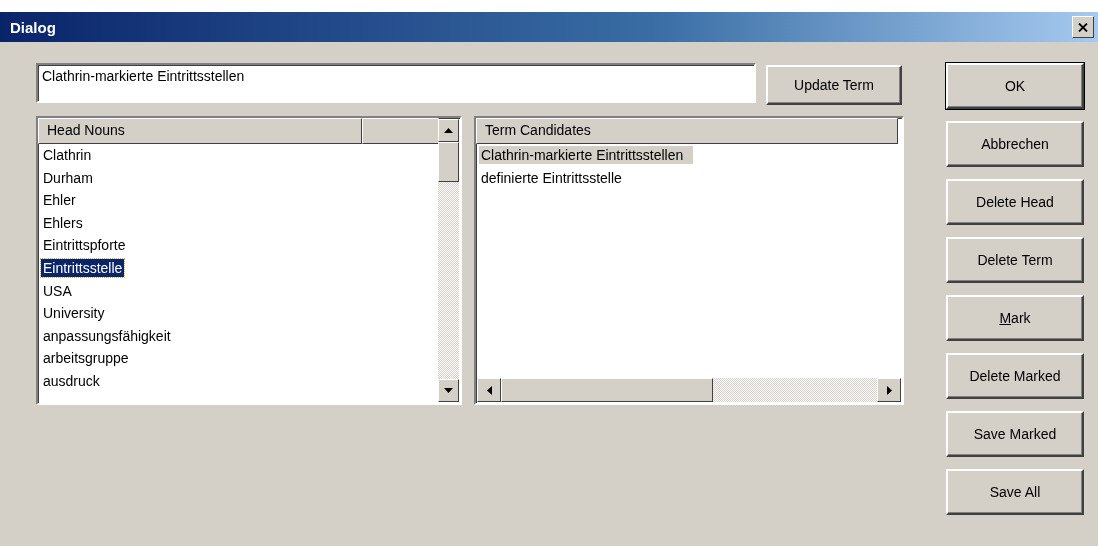 This screenshot has height=546, width=1098. Describe the element at coordinates (448, 130) in the screenshot. I see `up-arrow-icon` at that location.